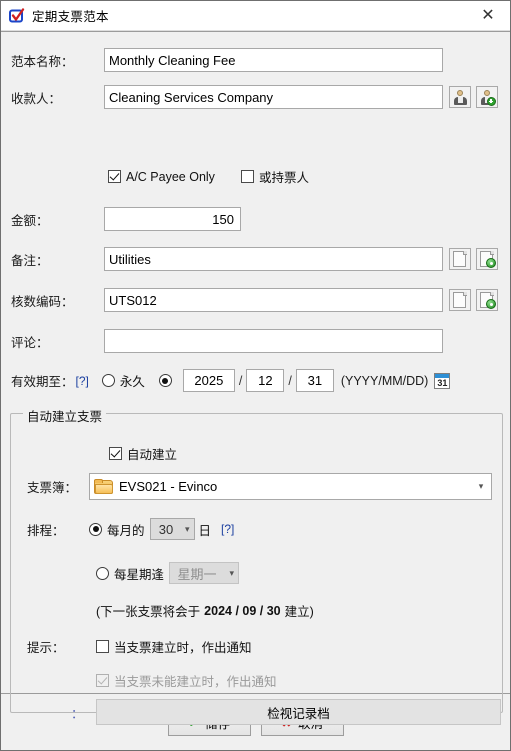 This screenshot has width=511, height=751. I want to click on or-bearer-label: 或持票人, so click(283, 178).